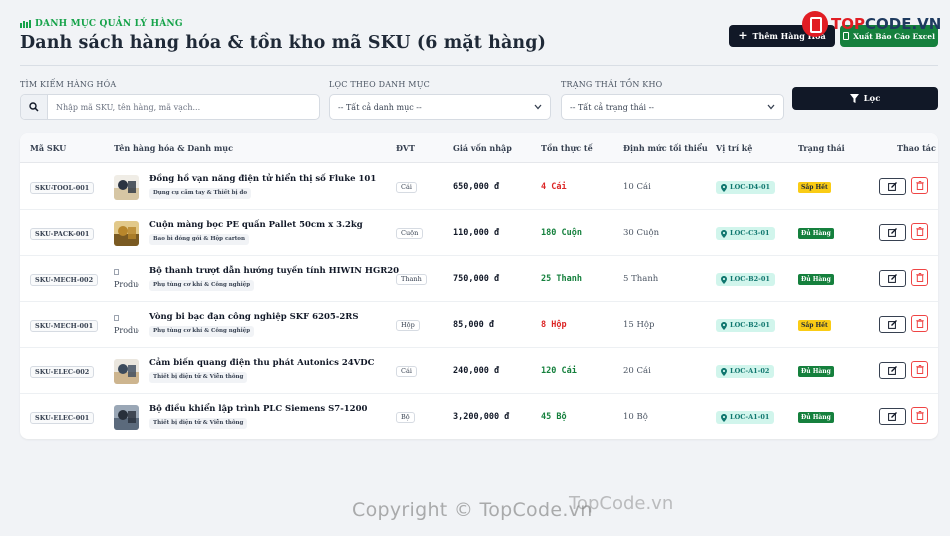 This screenshot has height=536, width=950. What do you see at coordinates (561, 279) in the screenshot?
I see `stock-quantity: 25 Thanh` at bounding box center [561, 279].